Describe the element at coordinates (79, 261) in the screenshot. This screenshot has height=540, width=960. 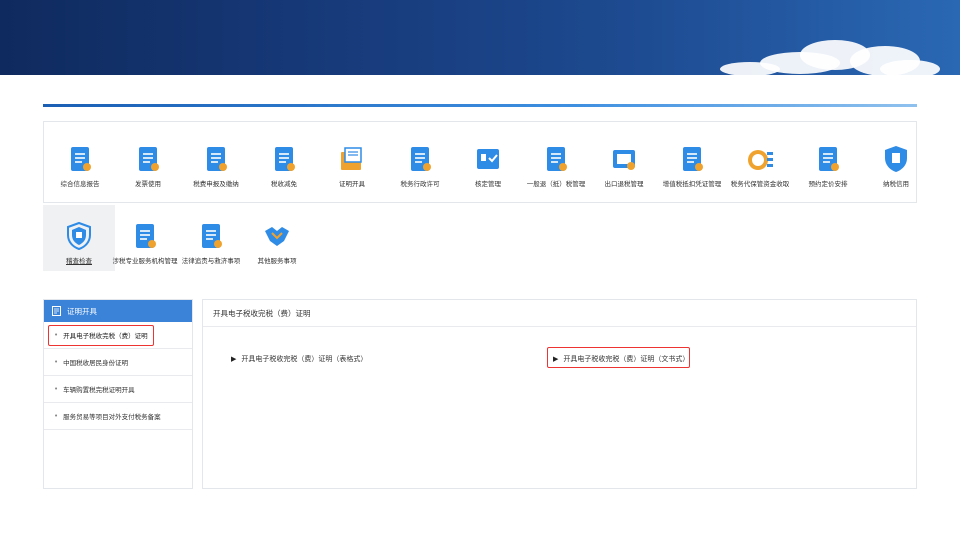
I see `nav-tile-label: 稽查检查` at that location.